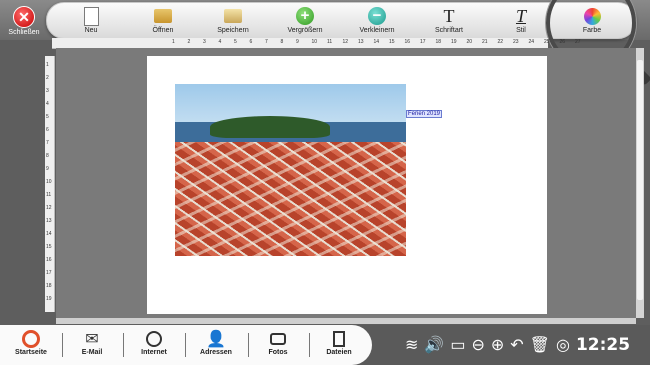  Describe the element at coordinates (434, 345) in the screenshot. I see `volume-icon: 🔊` at that location.